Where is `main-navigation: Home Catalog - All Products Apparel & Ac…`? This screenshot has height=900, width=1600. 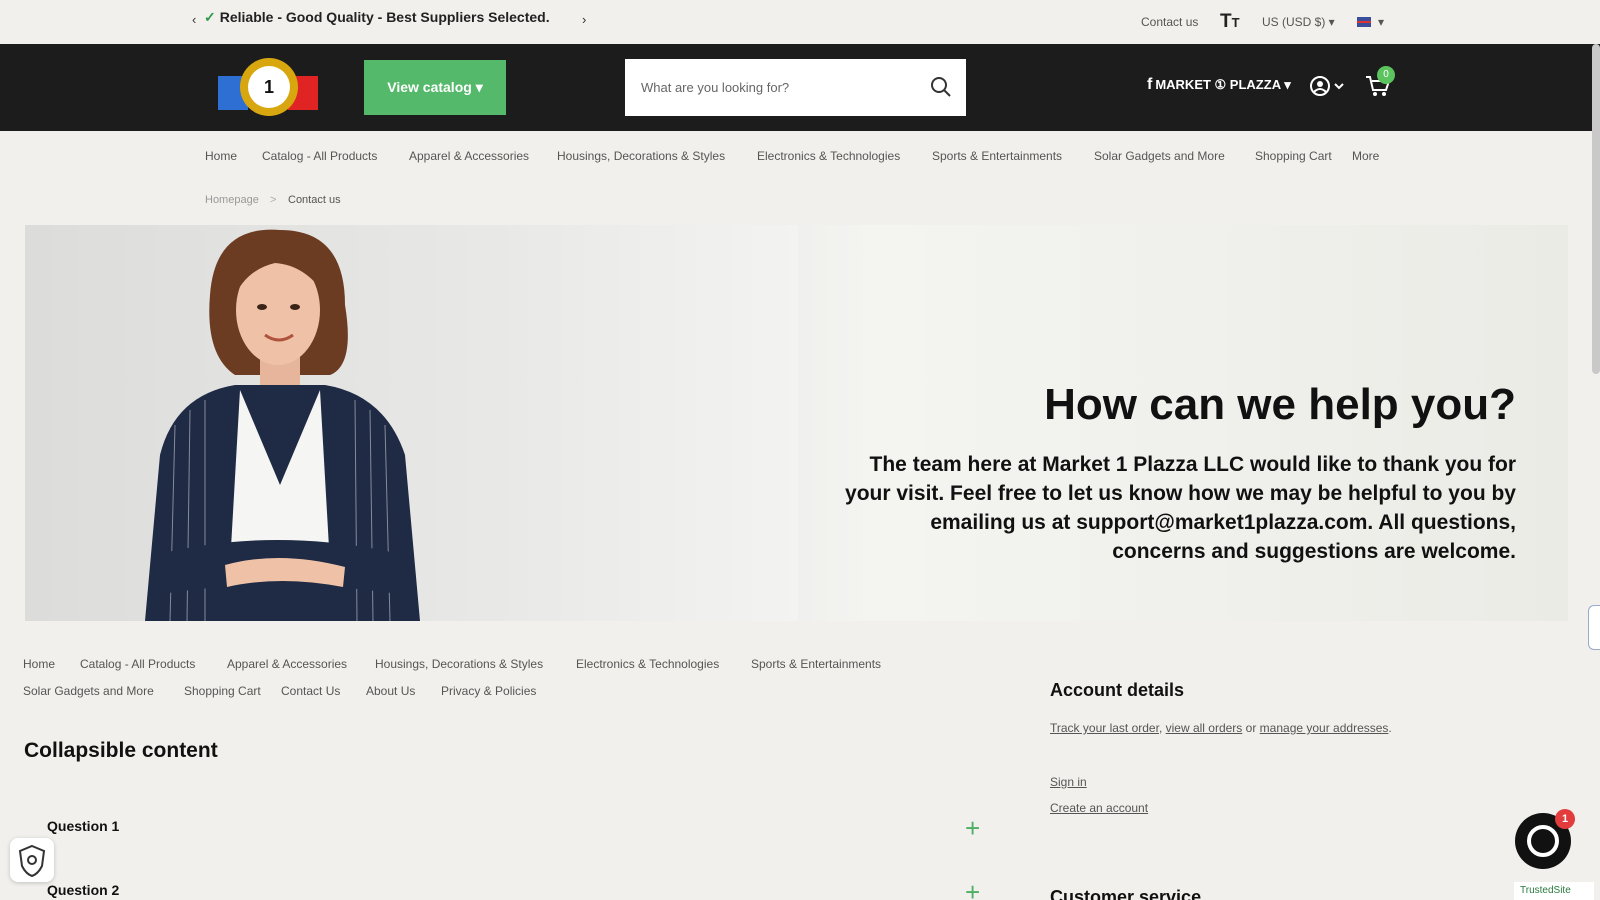
main-navigation: Home Catalog - All Products Apparel & Ac… is located at coordinates (800, 156).